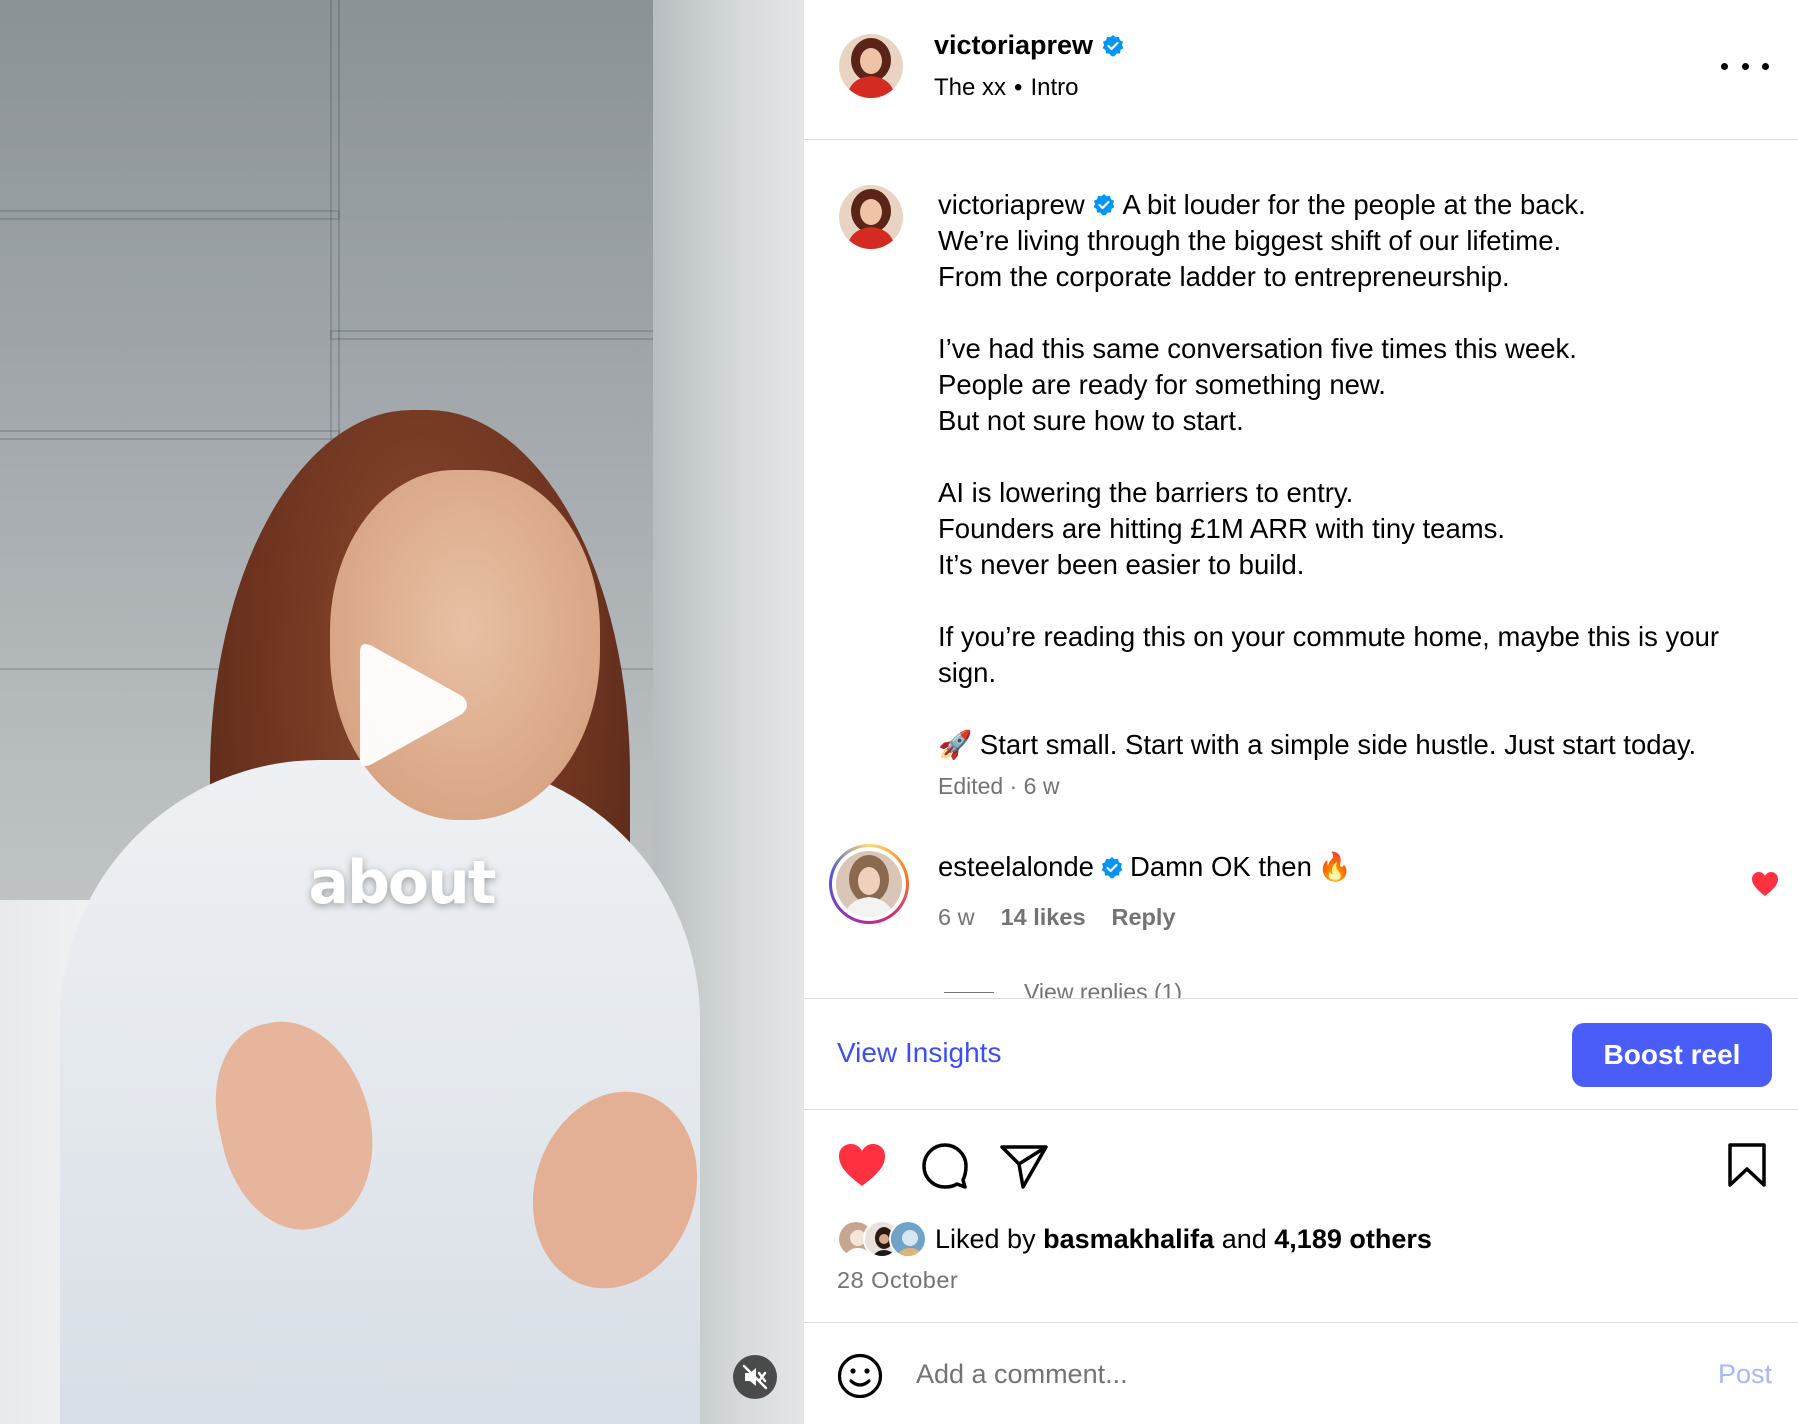 The height and width of the screenshot is (1424, 1798). What do you see at coordinates (1011, 204) in the screenshot?
I see `caption-username: victoriaprew` at bounding box center [1011, 204].